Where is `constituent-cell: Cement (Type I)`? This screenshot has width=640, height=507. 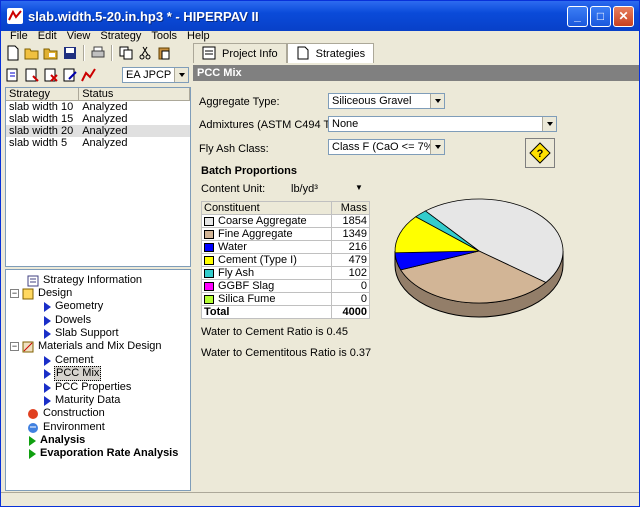 constituent-cell: Cement (Type I) is located at coordinates (266, 260).